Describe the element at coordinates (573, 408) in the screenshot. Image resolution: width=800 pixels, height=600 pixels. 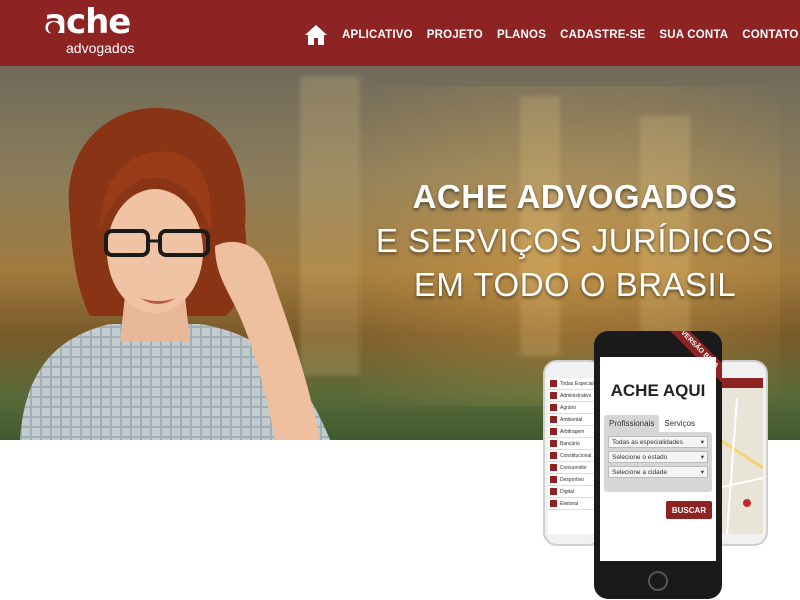
I see `list-item: Agrário` at that location.